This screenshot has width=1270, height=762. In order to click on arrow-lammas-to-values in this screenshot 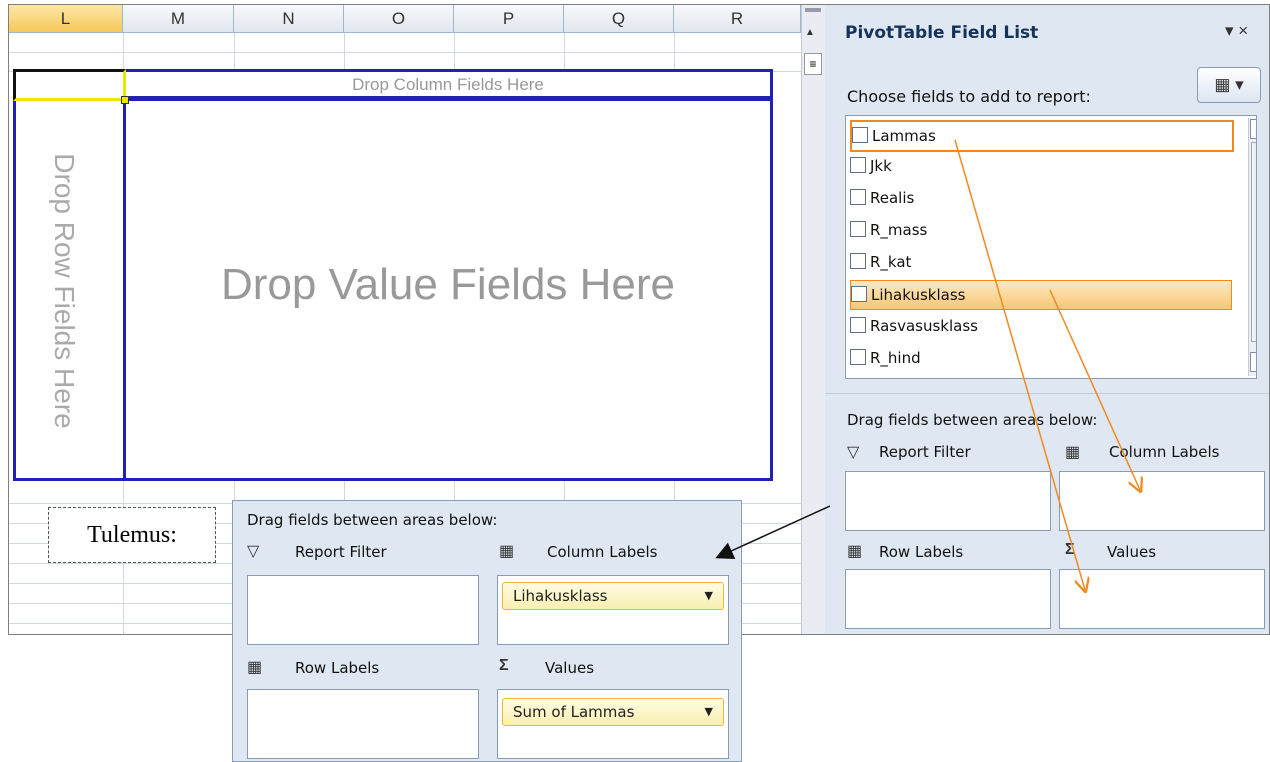, I will do `click(1019, 364)`.